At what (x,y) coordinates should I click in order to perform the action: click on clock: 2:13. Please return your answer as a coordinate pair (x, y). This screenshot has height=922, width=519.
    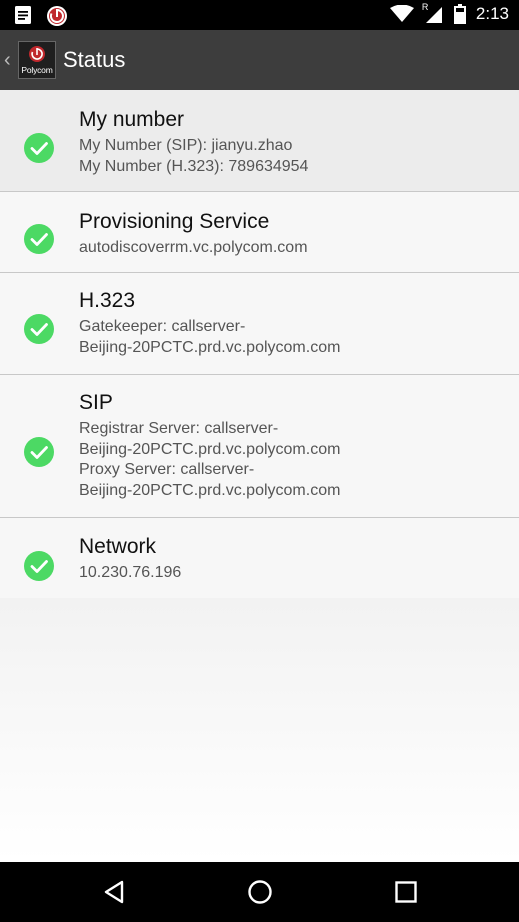
    Looking at the image, I should click on (492, 13).